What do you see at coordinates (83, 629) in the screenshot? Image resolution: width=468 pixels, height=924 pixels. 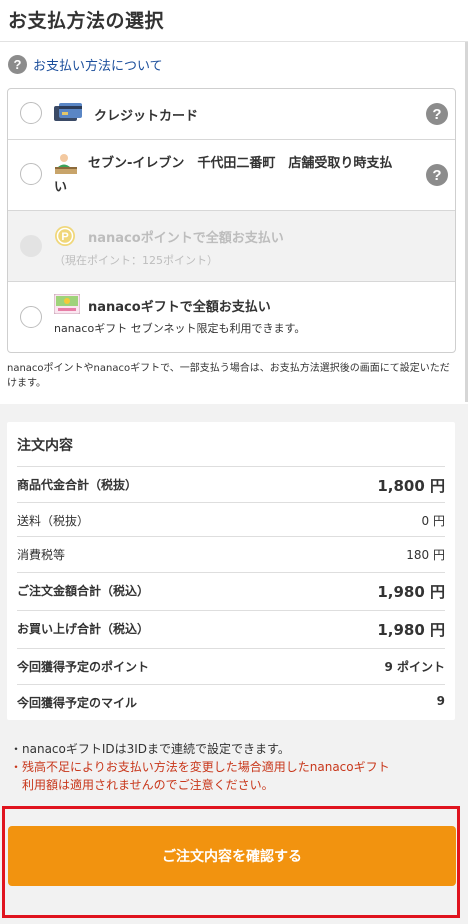 I see `summary-label: お買い上げ合計（税込）` at bounding box center [83, 629].